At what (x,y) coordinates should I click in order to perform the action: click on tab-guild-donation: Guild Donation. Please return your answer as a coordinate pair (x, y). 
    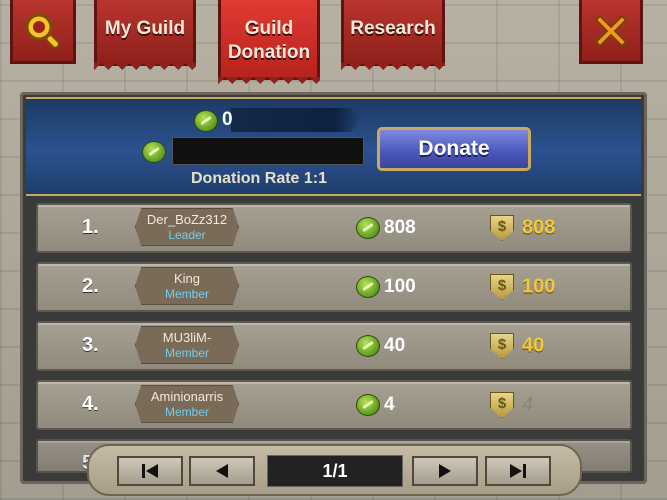
    Looking at the image, I should click on (269, 45).